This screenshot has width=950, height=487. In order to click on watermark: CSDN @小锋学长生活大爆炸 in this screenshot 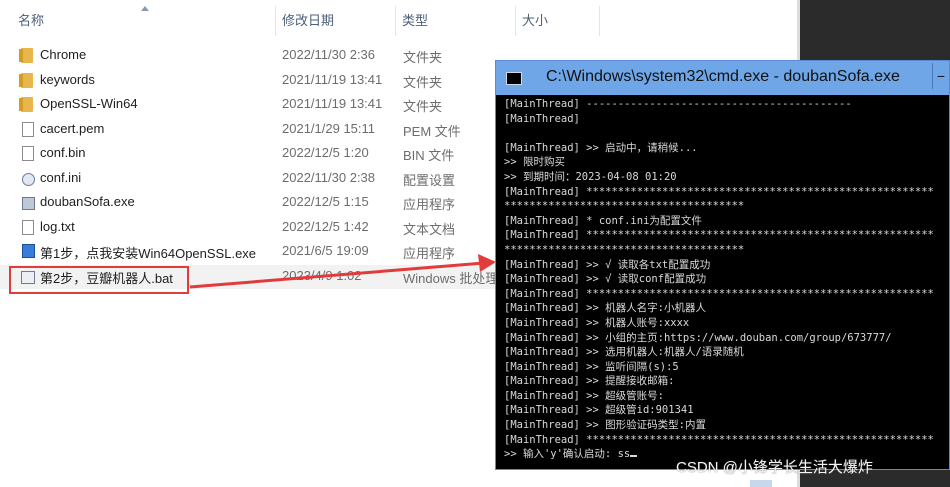, I will do `click(774, 467)`.